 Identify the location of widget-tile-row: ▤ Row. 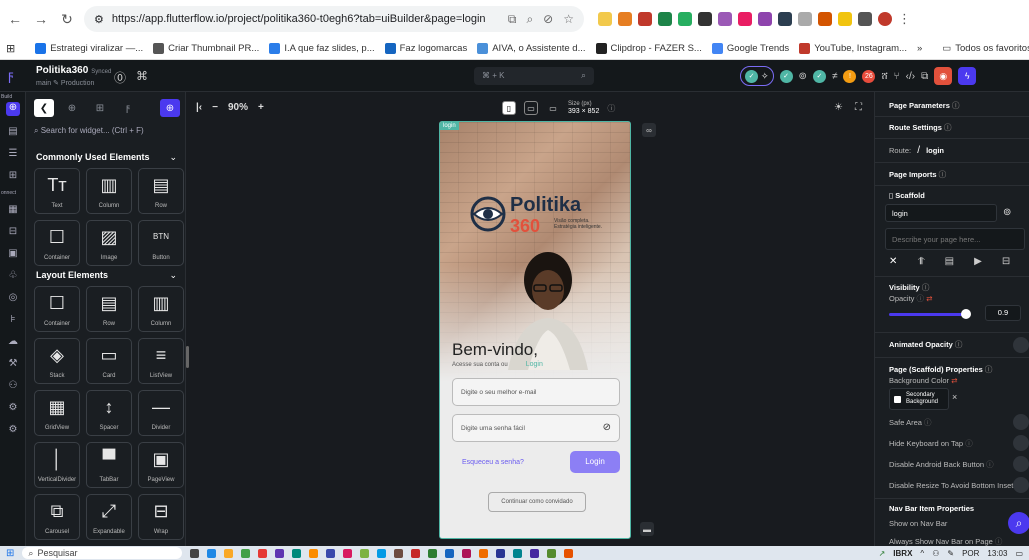
(109, 309).